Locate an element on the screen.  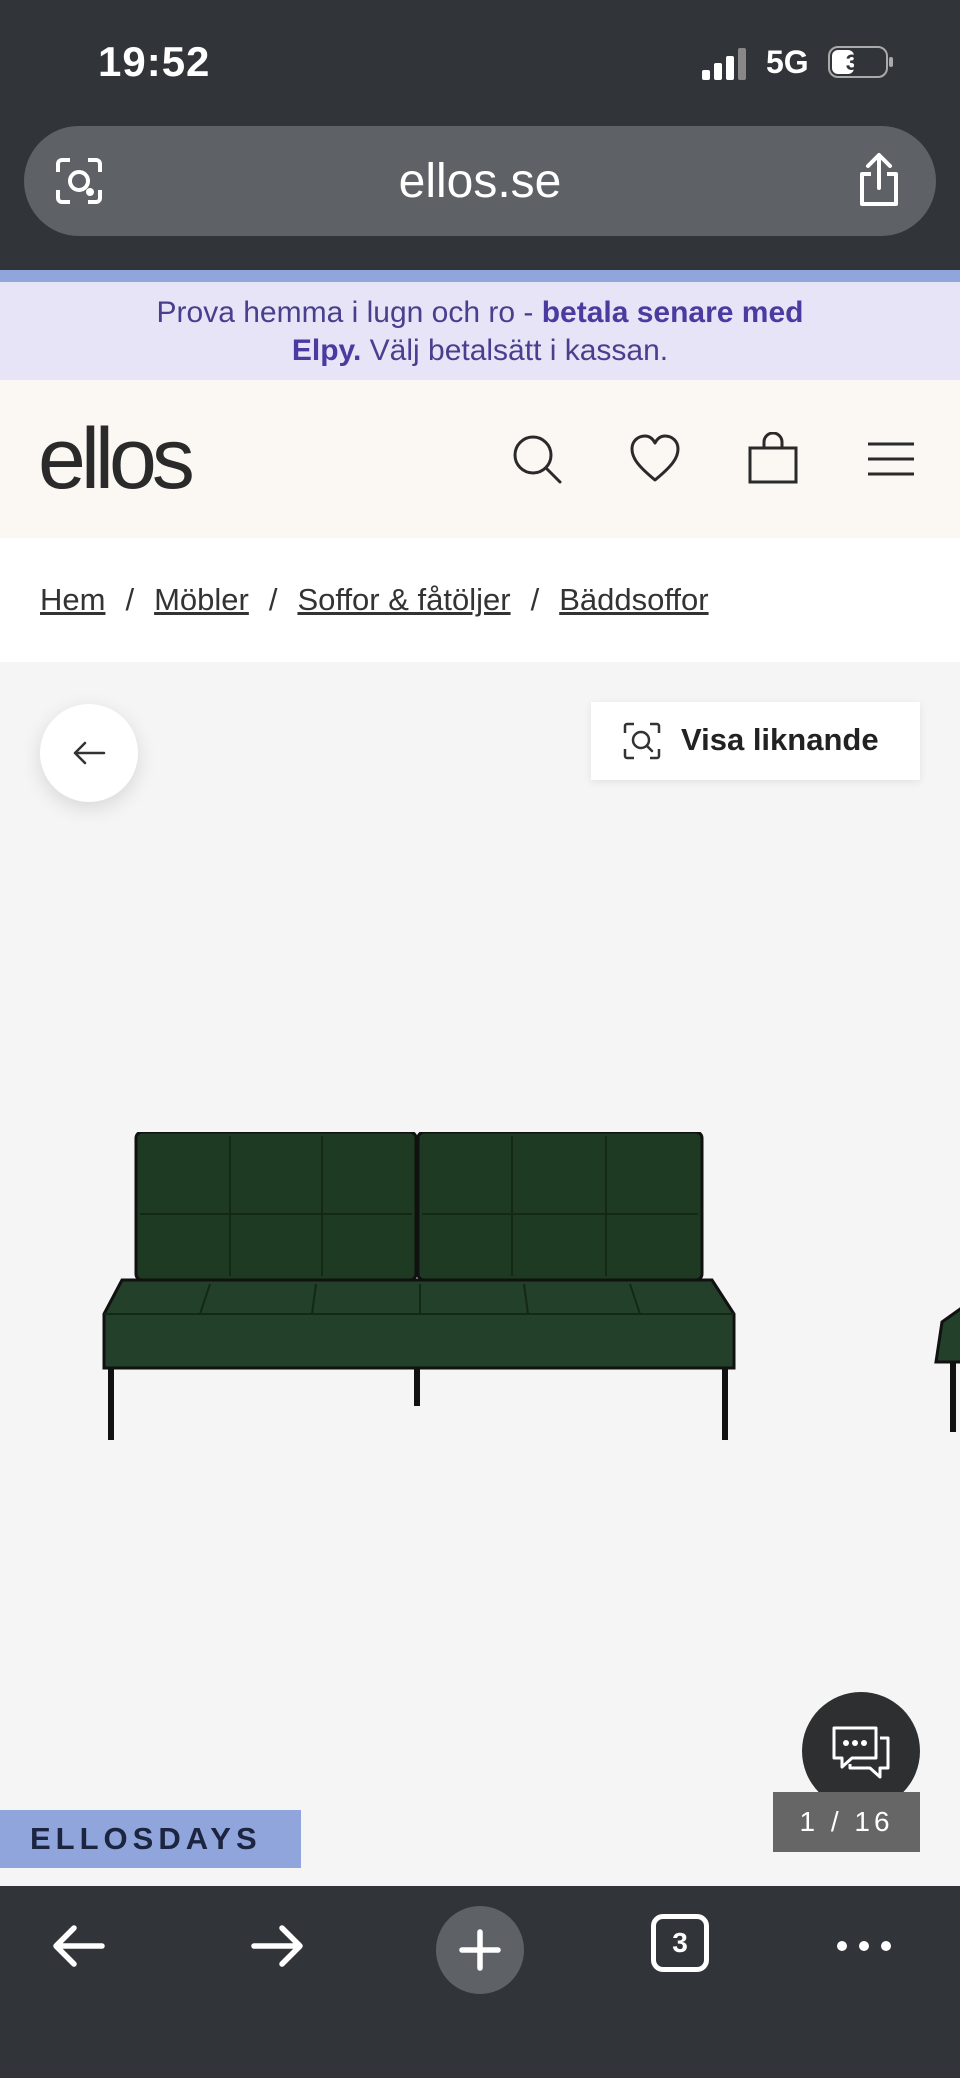
gallery-back-button is located at coordinates (89, 753).